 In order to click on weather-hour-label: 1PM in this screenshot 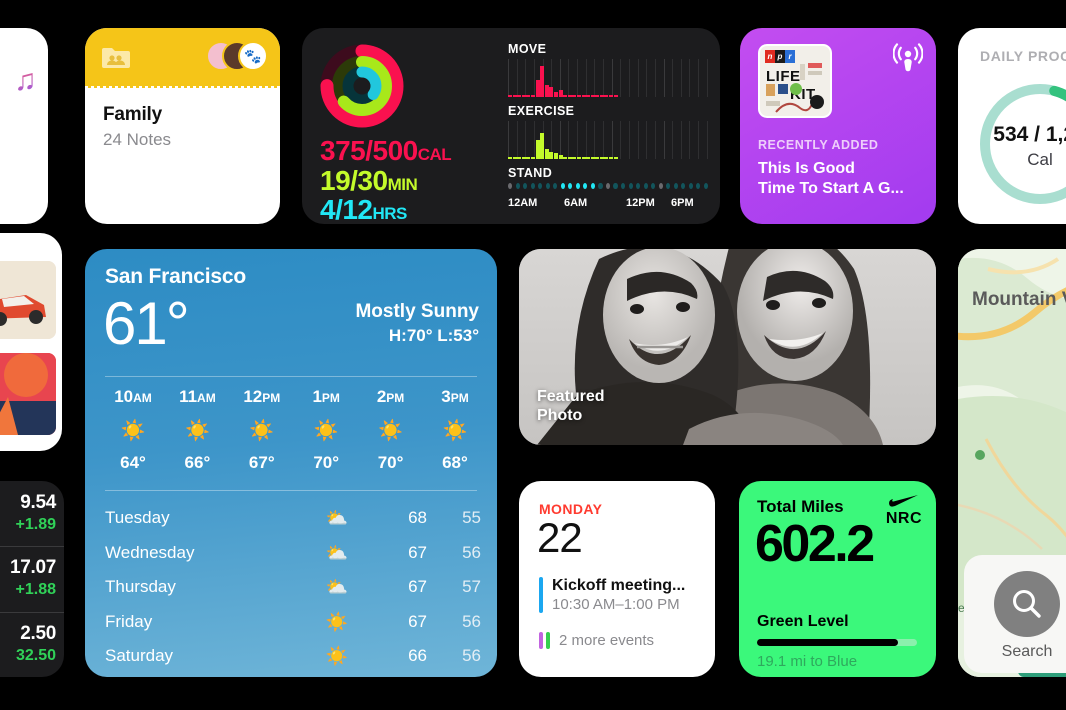, I will do `click(326, 396)`.